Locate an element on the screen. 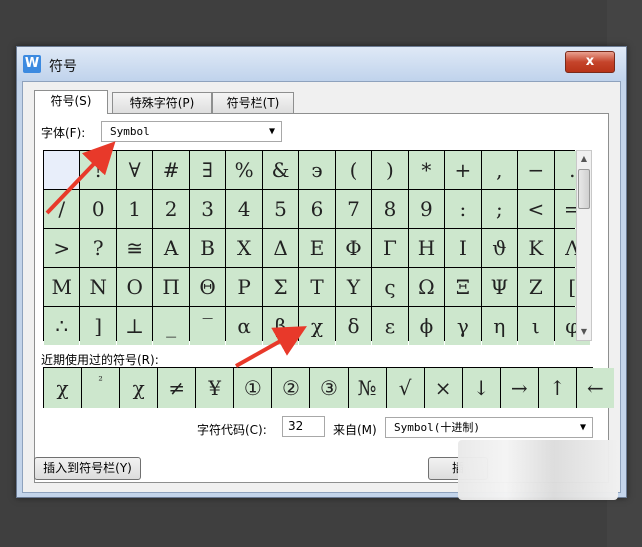 The width and height of the screenshot is (642, 547). symbol-cell: ∴ is located at coordinates (62, 326).